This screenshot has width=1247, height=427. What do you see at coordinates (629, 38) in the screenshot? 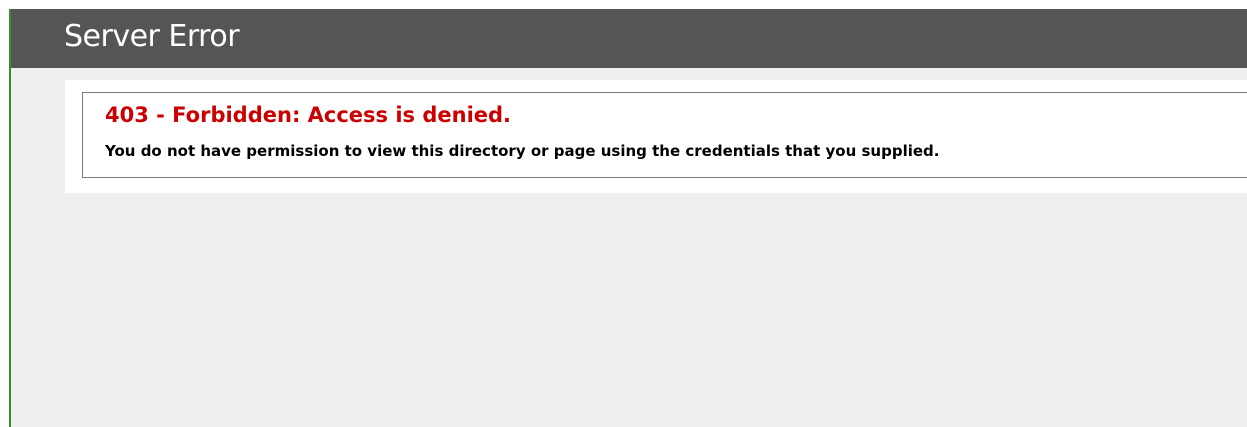
I see `header-bar: Server Error` at bounding box center [629, 38].